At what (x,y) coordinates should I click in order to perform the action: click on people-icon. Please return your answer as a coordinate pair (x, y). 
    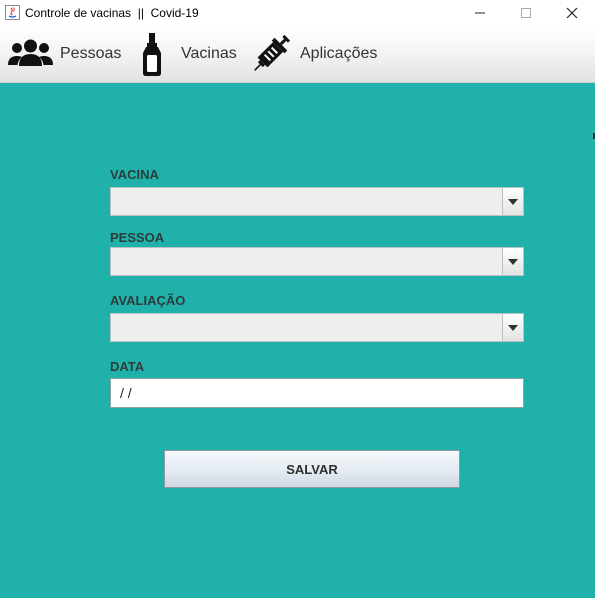
    Looking at the image, I should click on (30, 52).